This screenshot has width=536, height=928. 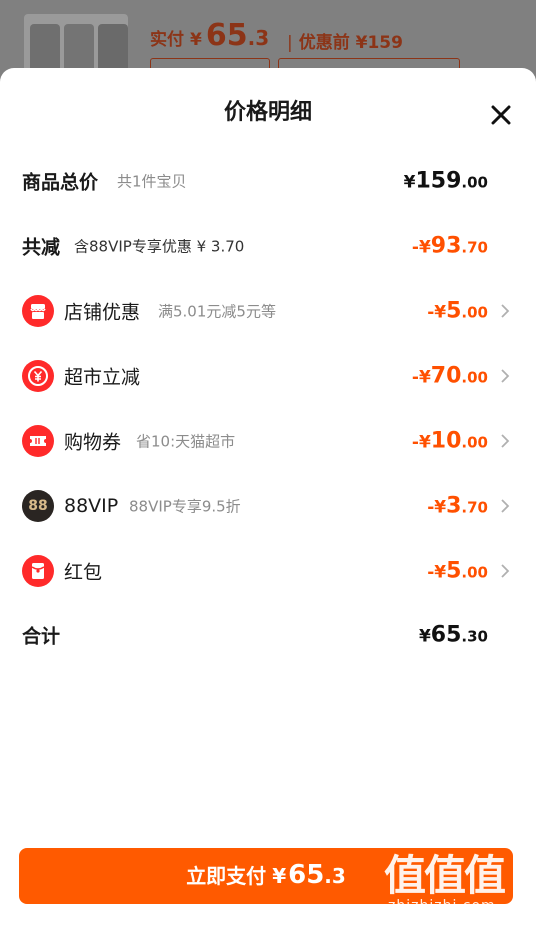 I want to click on discount-item-store: 店铺优惠 满5.01元减5元等 -¥ 5.00, so click(x=268, y=311).